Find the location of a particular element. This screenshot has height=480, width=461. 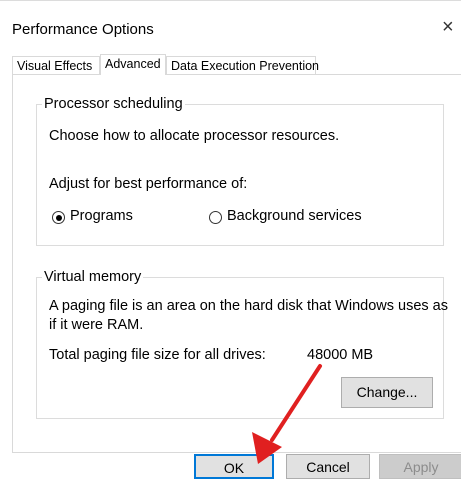

annotation-arrow-icon is located at coordinates (287, 414).